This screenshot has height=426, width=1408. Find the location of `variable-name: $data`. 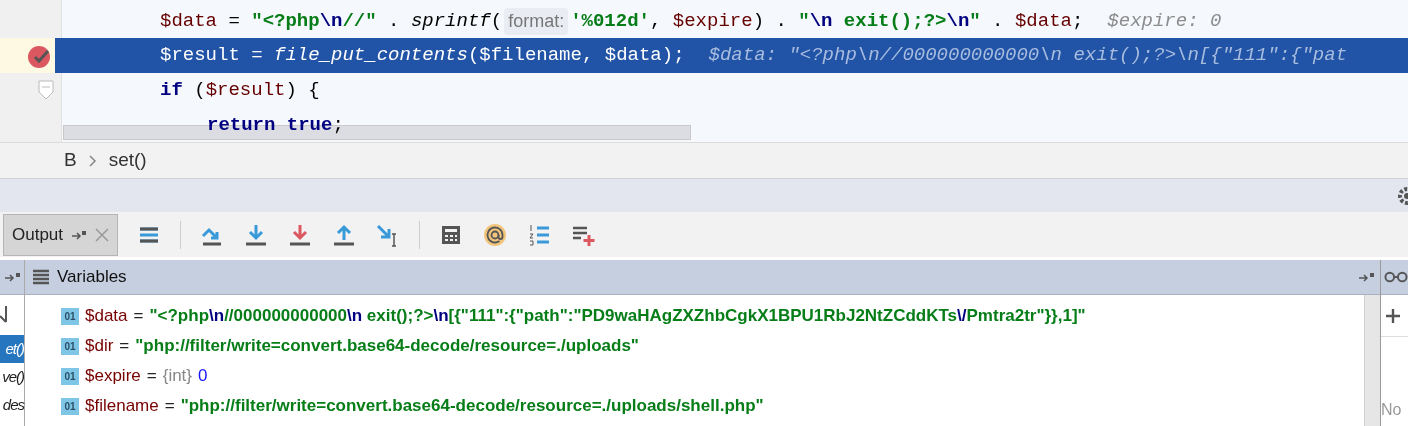

variable-name: $data is located at coordinates (106, 316).